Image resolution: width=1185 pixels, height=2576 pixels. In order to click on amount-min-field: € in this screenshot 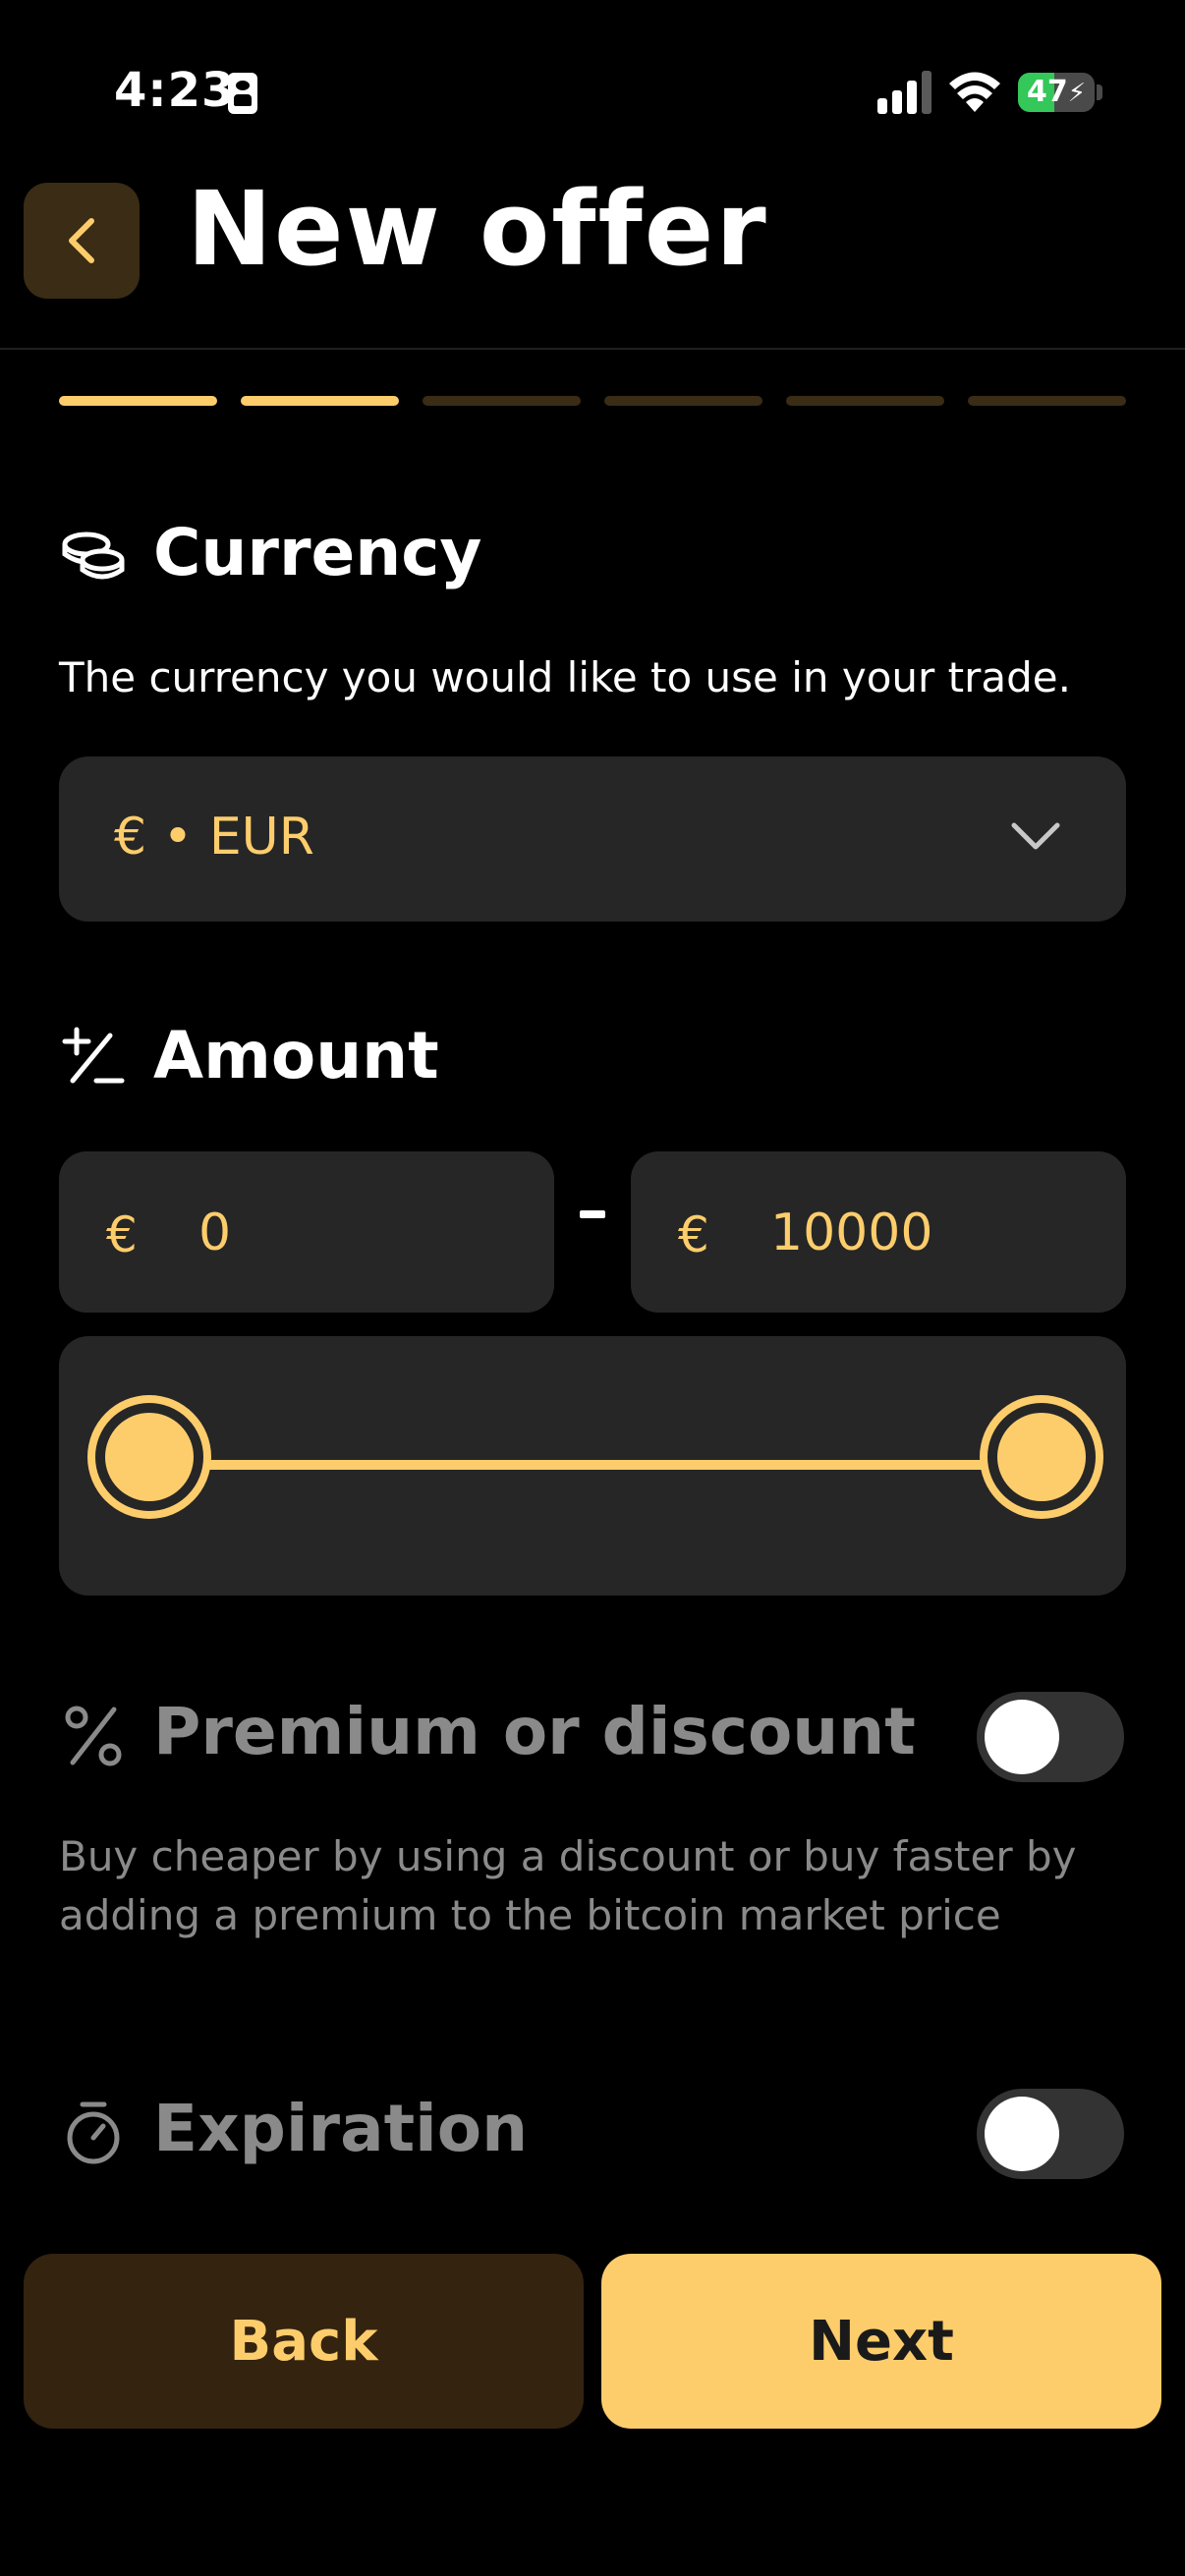, I will do `click(307, 1232)`.